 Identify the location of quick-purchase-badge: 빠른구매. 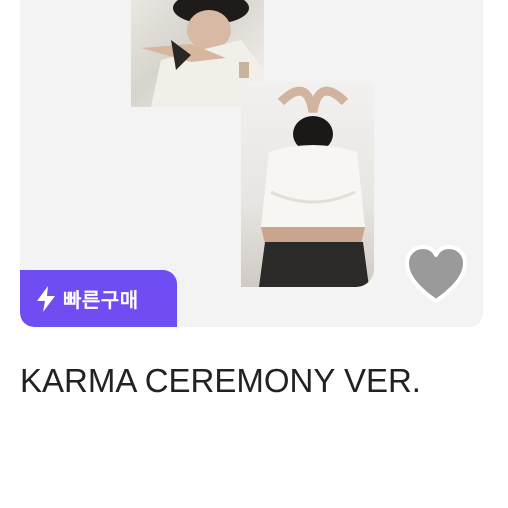
(98, 298).